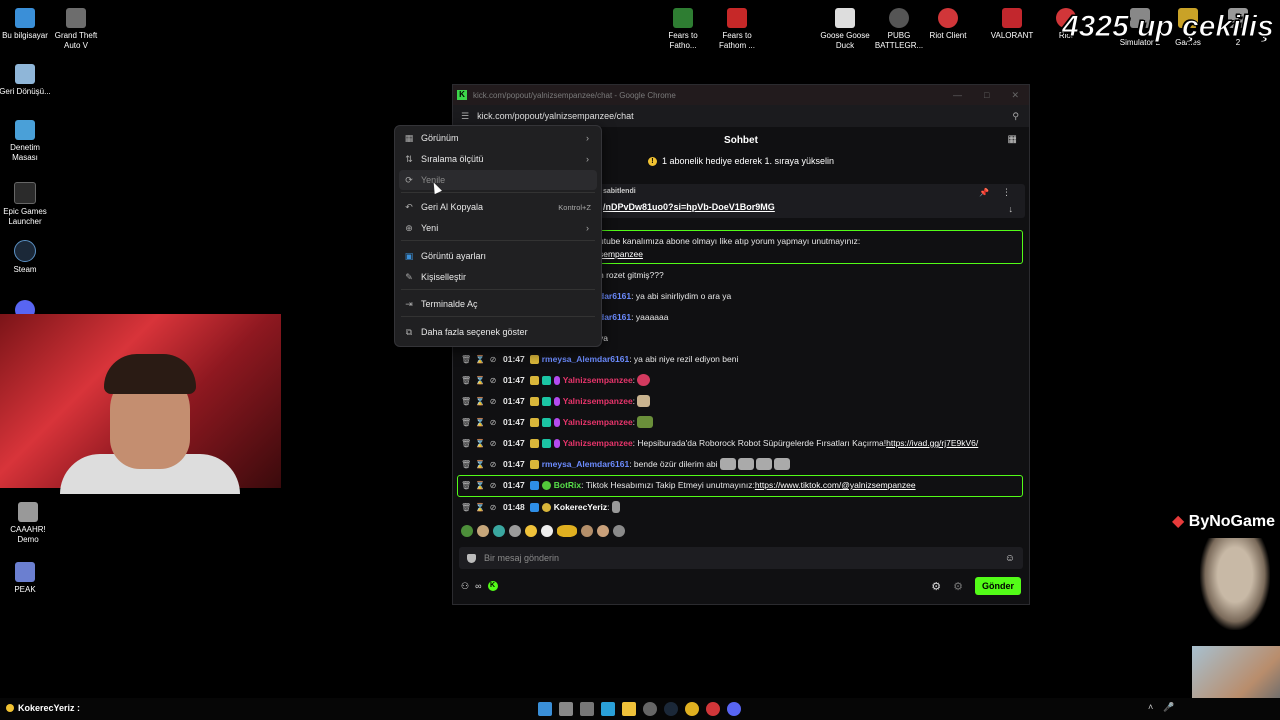 Image resolution: width=1280 pixels, height=720 pixels. I want to click on start-icon, so click(545, 709).